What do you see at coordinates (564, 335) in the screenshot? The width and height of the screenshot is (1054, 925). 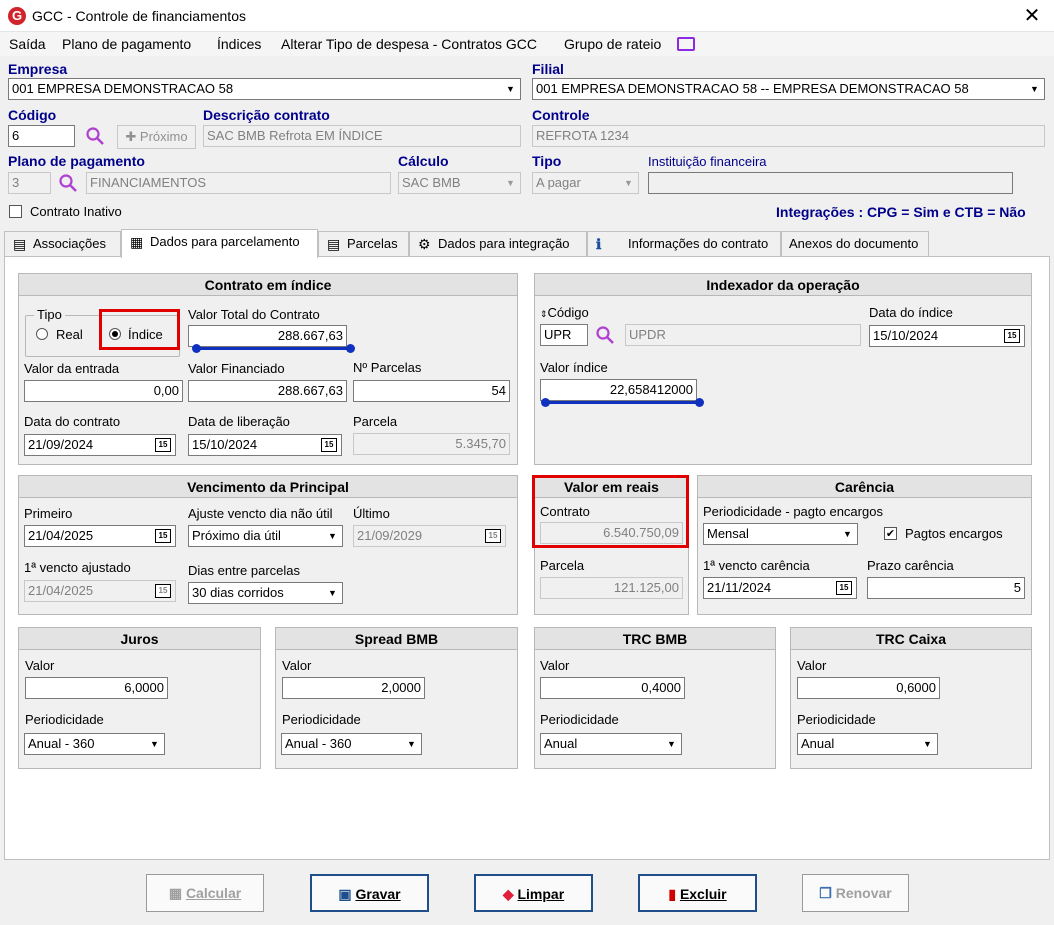 I see `indexador-codigo-input: UPR` at bounding box center [564, 335].